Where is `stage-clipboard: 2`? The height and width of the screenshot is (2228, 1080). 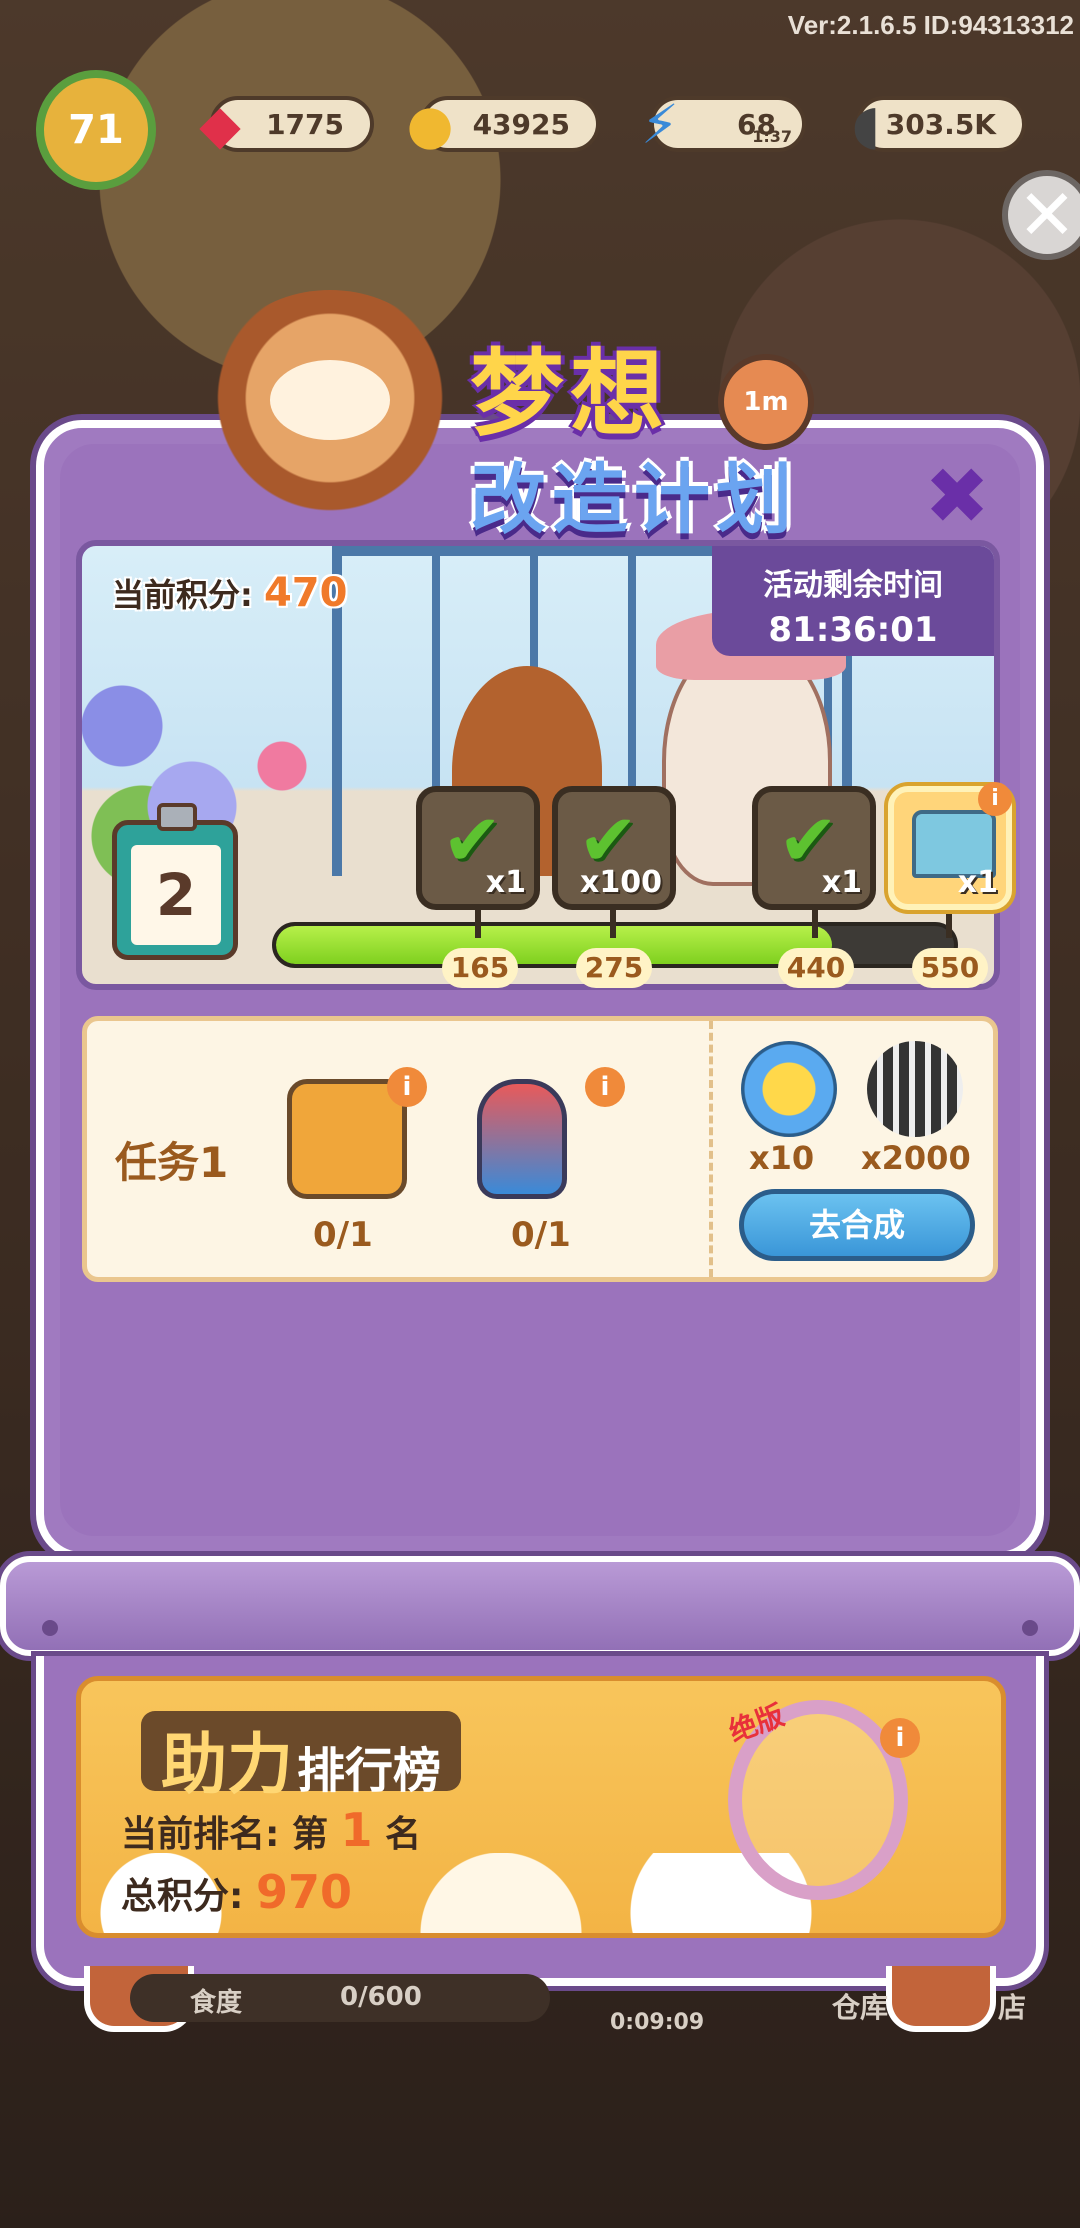
stage-clipboard: 2 is located at coordinates (175, 881).